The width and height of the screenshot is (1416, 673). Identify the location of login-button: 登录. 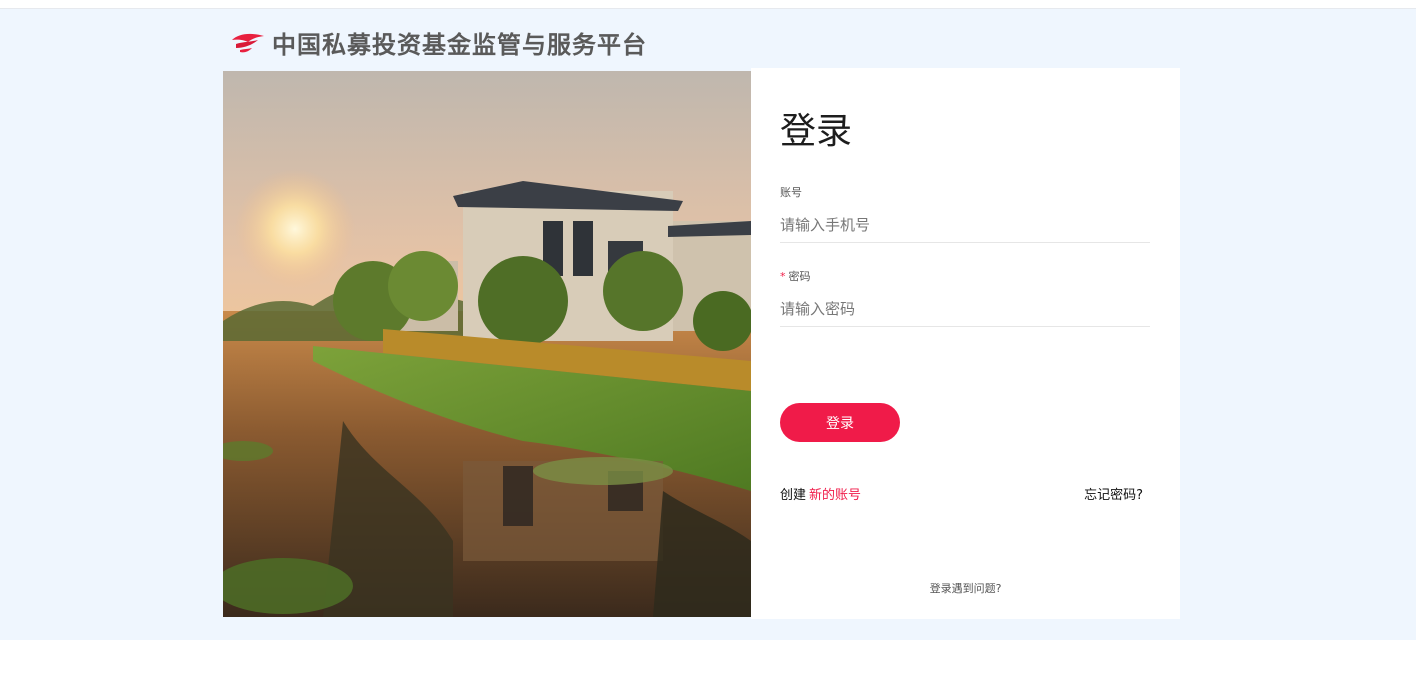
(840, 422).